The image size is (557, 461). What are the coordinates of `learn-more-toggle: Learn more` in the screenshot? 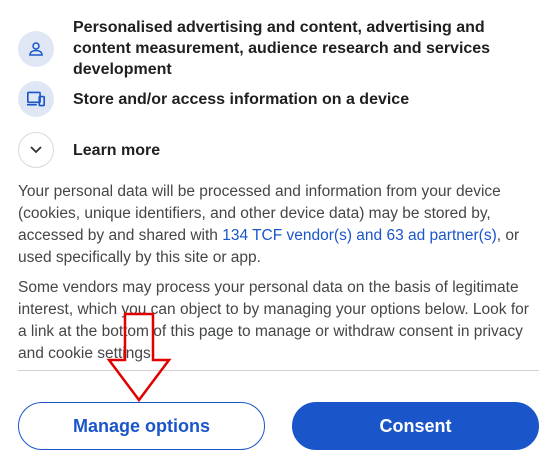 It's located at (89, 150).